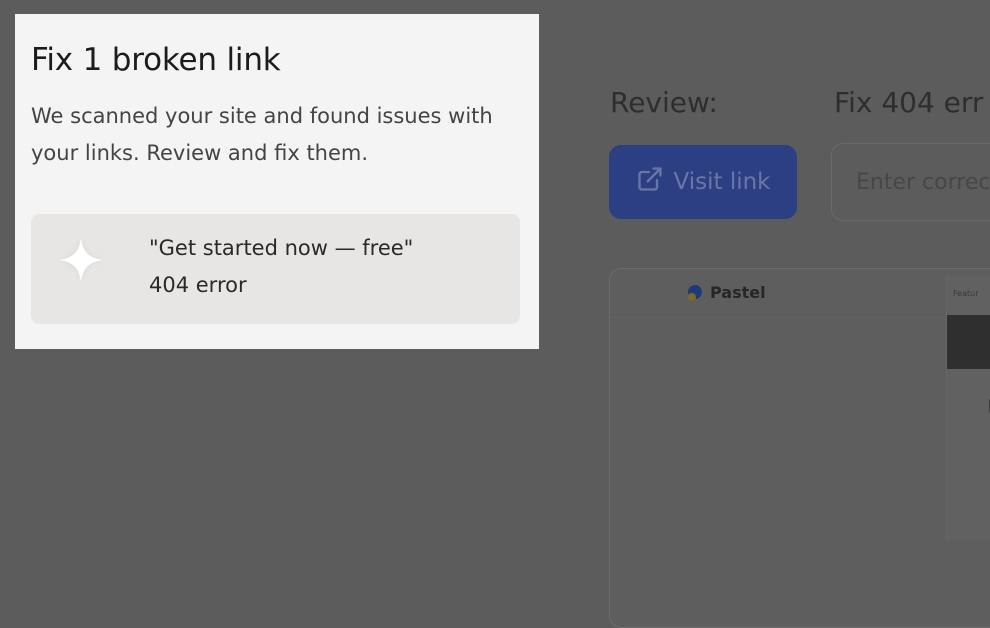  I want to click on issue-link-text: "Get started now — free", so click(281, 248).